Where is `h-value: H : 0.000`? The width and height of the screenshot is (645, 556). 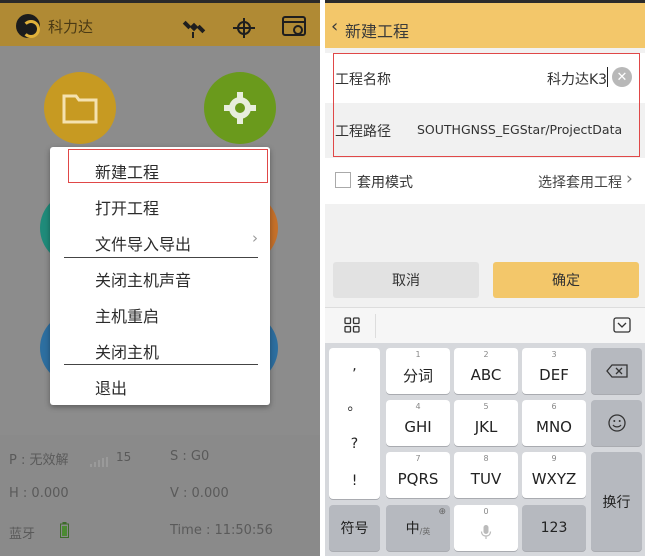 h-value: H : 0.000 is located at coordinates (39, 493).